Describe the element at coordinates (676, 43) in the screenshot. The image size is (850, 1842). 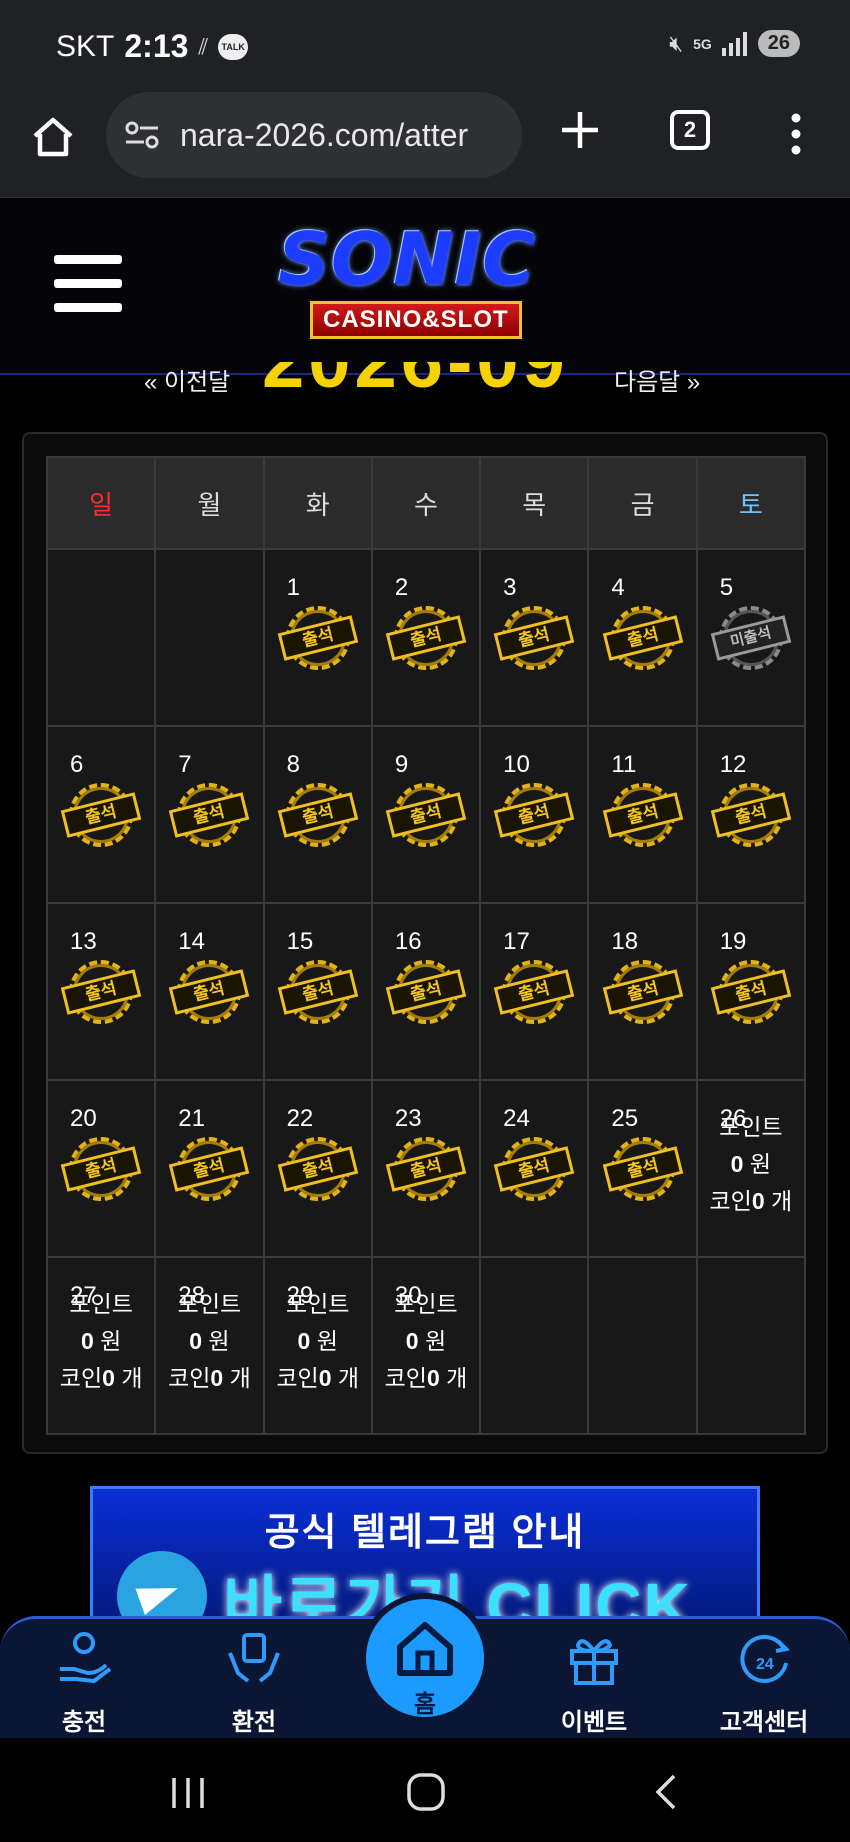
I see `mute-icon: 🔇︎` at that location.